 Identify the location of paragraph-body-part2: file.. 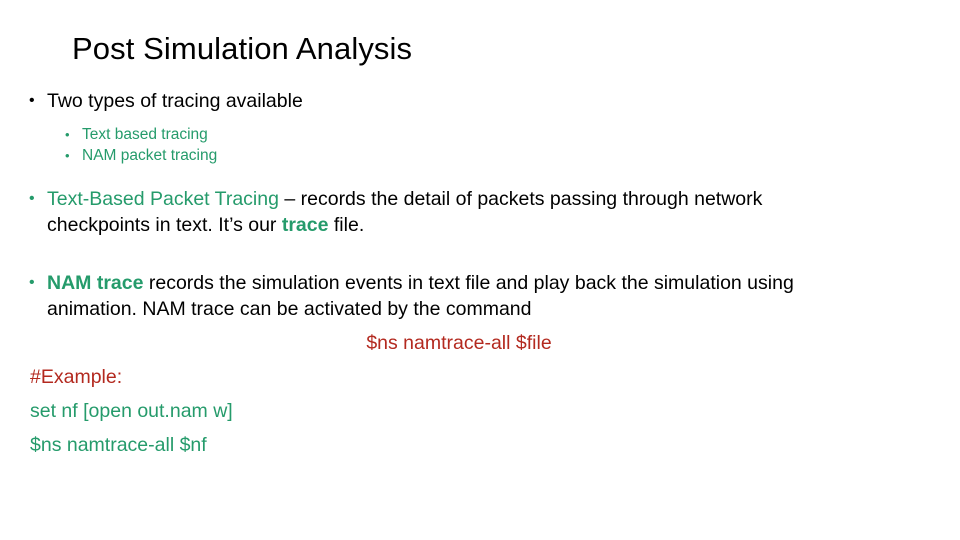
(346, 225).